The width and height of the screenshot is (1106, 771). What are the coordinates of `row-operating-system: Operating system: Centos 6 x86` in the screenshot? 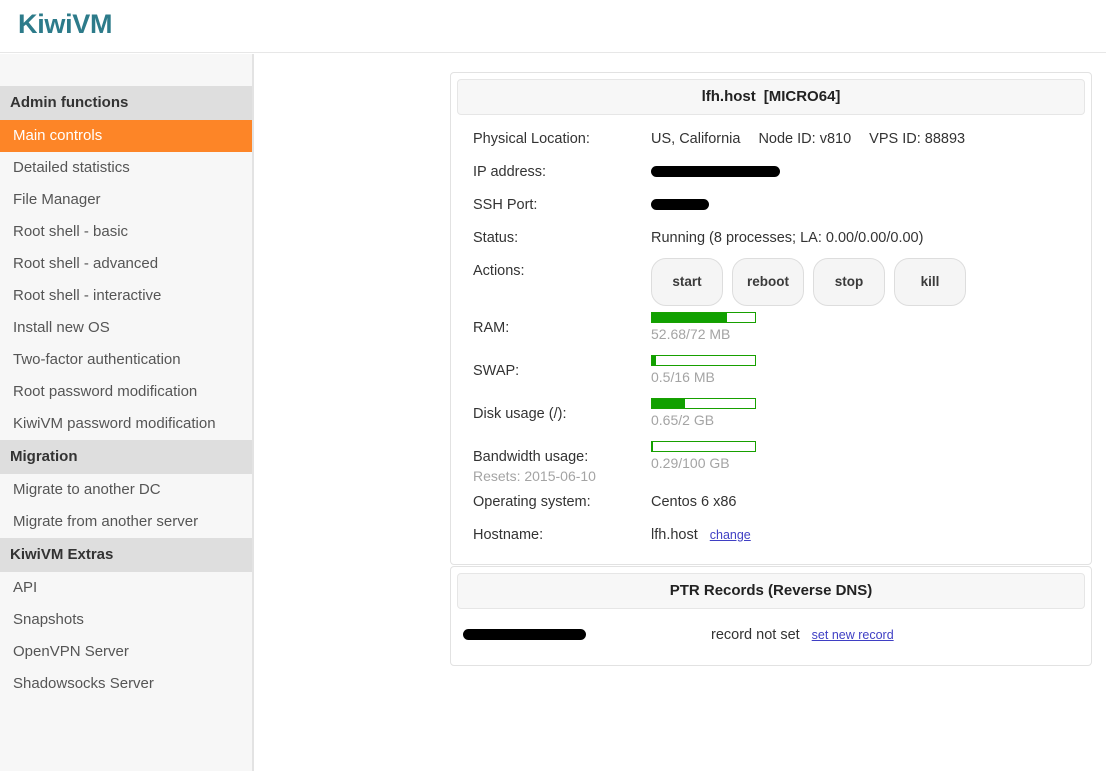 It's located at (771, 502).